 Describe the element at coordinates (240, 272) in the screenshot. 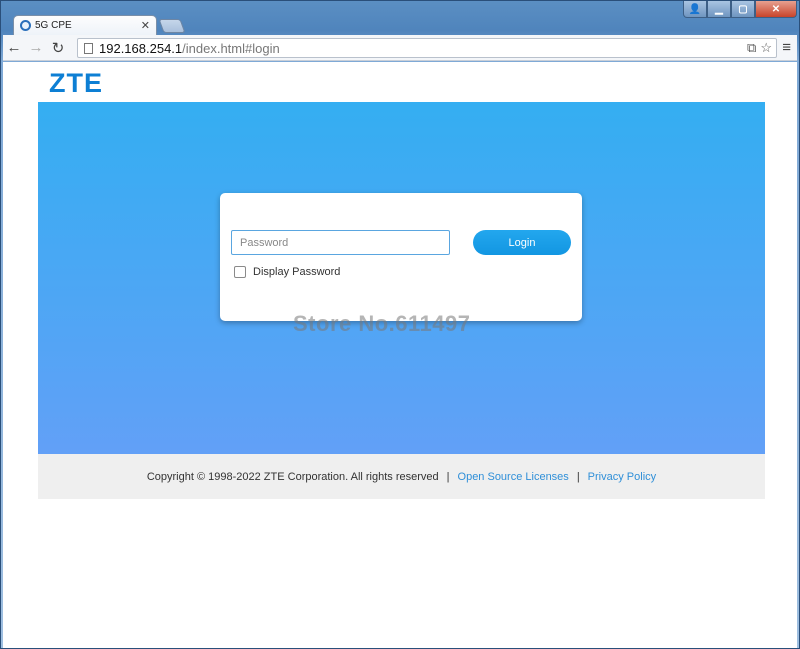

I see `display-password-checkbox` at that location.